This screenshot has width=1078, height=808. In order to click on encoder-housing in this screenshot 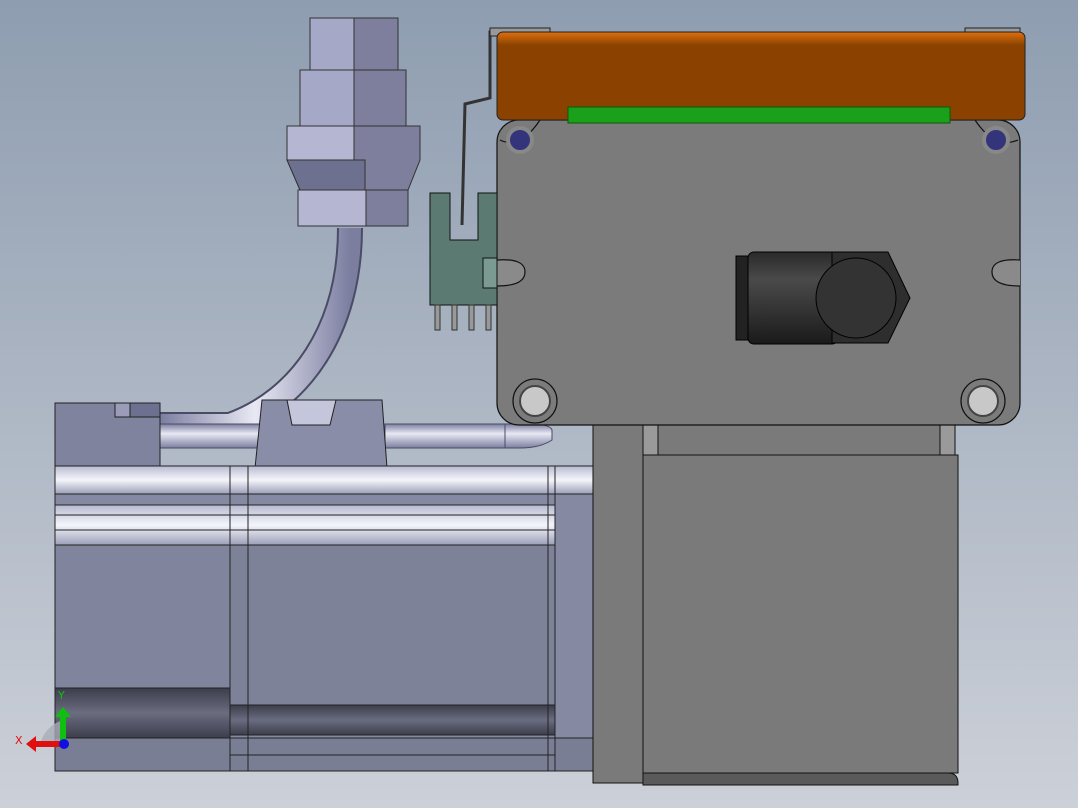, I will do `click(107, 435)`.